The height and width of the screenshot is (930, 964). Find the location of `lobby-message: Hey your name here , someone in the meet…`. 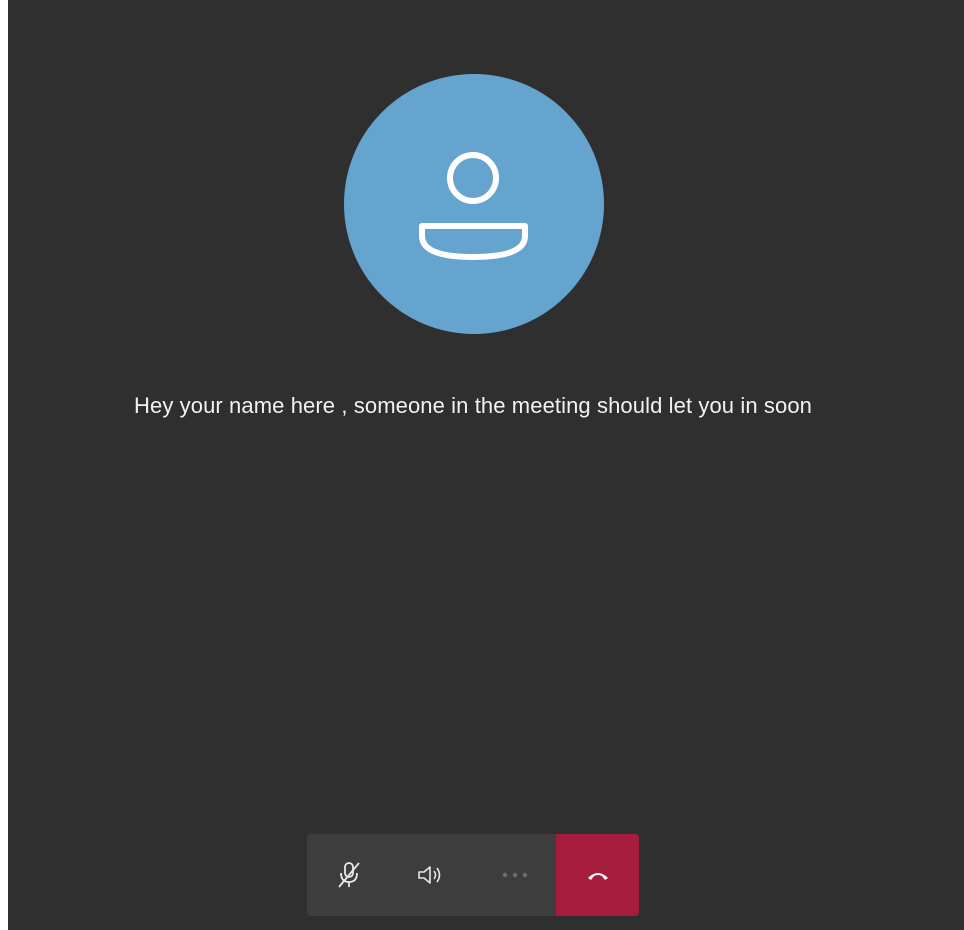

lobby-message: Hey your name here , someone in the meet… is located at coordinates (473, 405).